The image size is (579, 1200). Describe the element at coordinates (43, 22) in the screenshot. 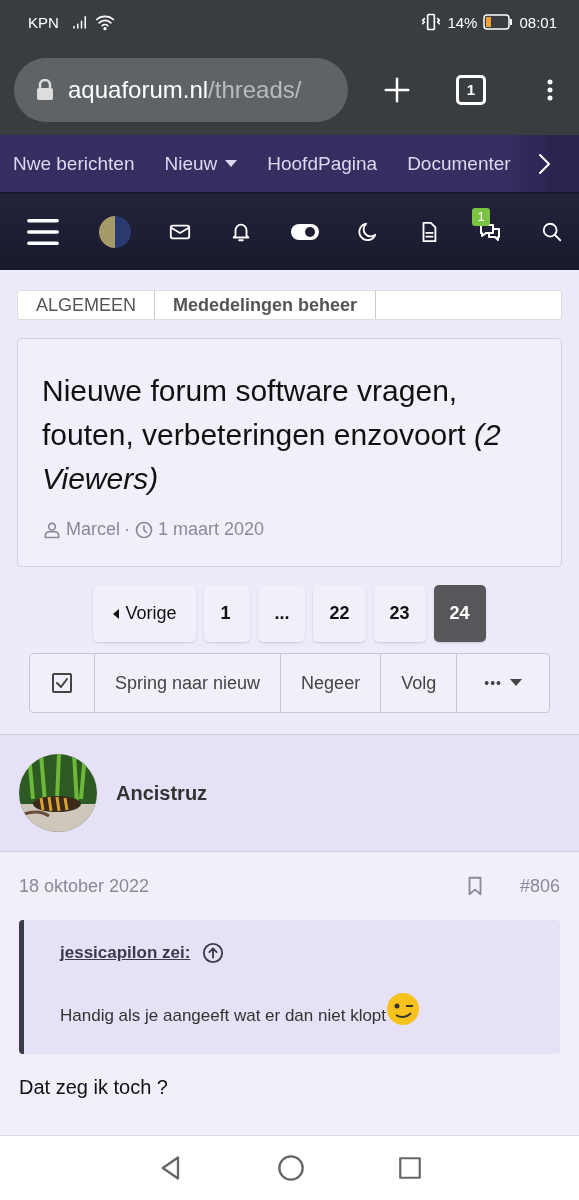

I see `carrier-label: KPN` at that location.